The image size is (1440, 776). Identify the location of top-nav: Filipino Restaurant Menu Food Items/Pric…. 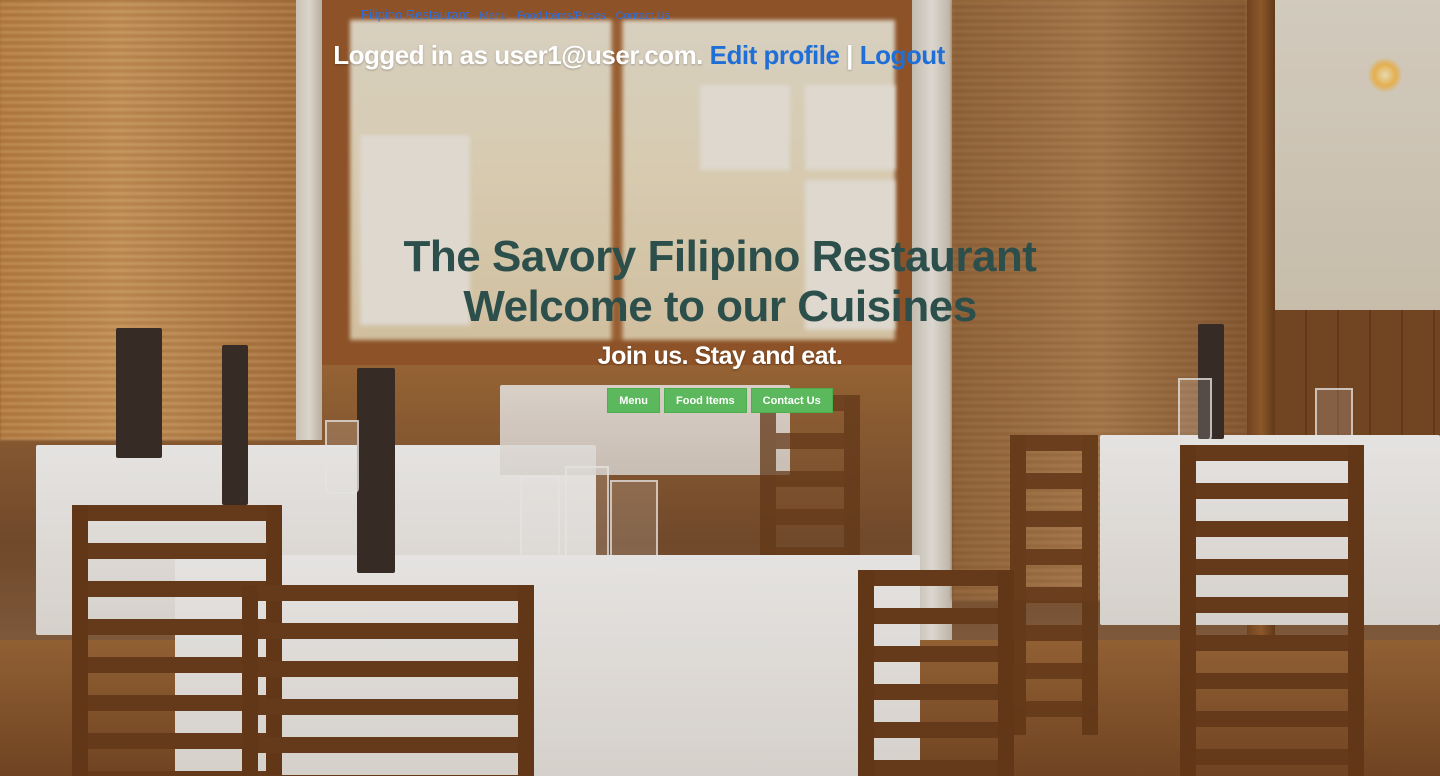
(515, 14).